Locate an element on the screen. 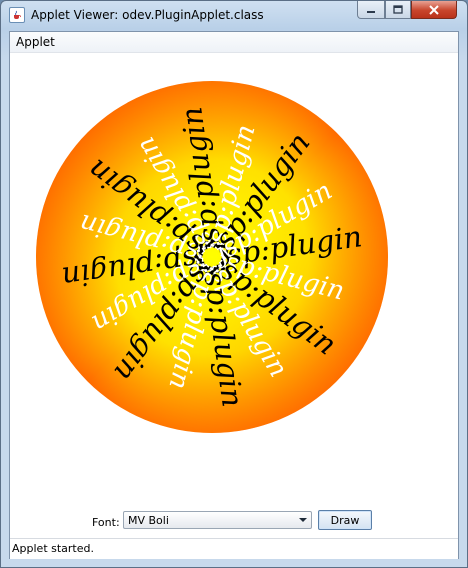  close-icon is located at coordinates (434, 9).